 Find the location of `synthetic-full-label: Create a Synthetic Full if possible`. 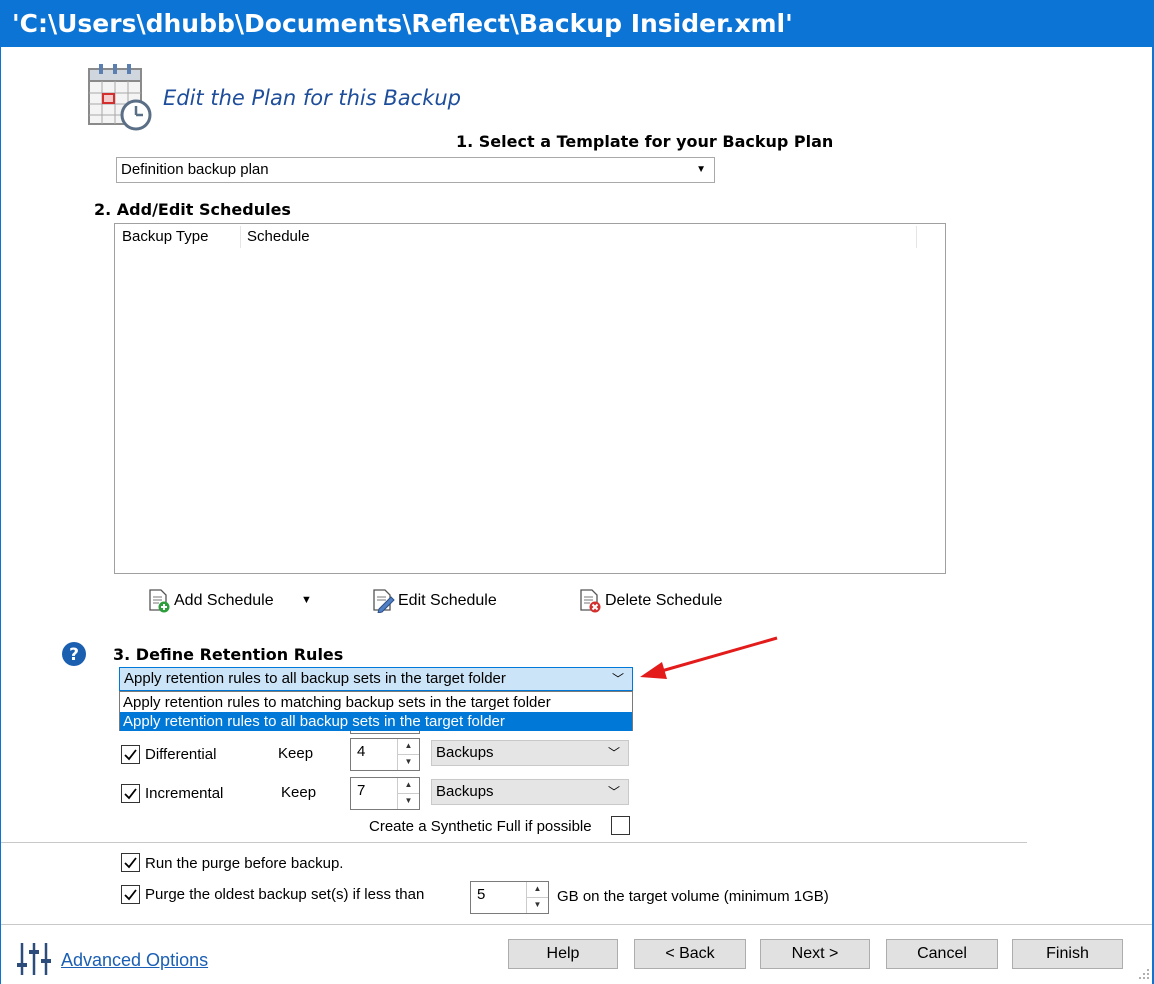

synthetic-full-label: Create a Synthetic Full if possible is located at coordinates (480, 826).